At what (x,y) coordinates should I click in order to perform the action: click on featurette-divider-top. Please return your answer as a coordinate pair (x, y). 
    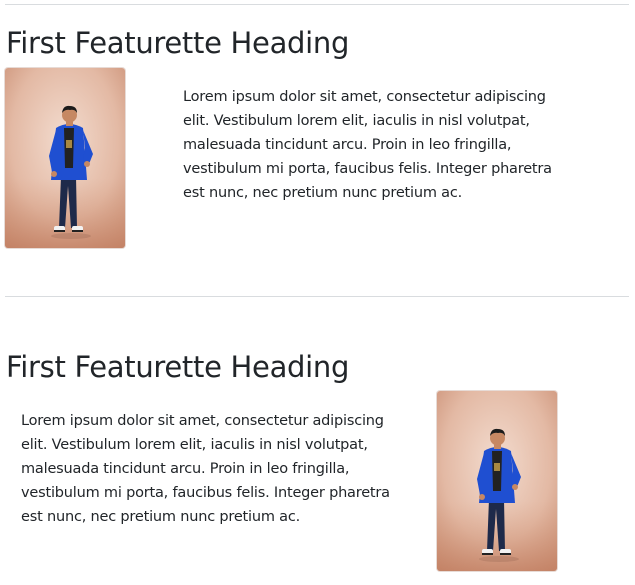
    Looking at the image, I should click on (317, 4).